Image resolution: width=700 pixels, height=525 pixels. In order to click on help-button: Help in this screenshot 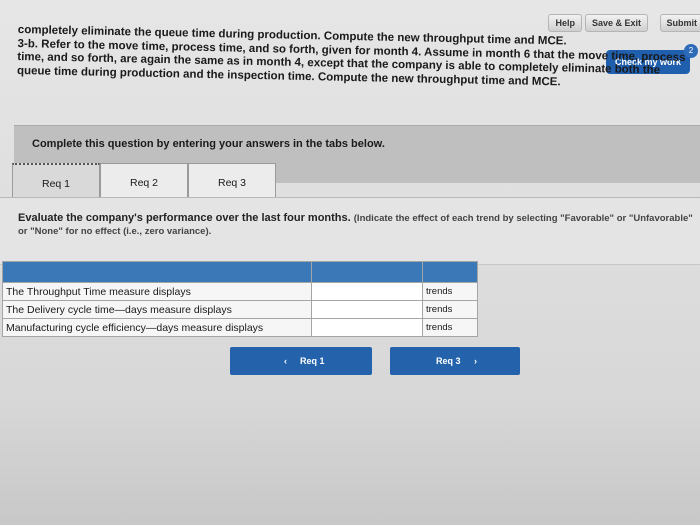, I will do `click(565, 23)`.